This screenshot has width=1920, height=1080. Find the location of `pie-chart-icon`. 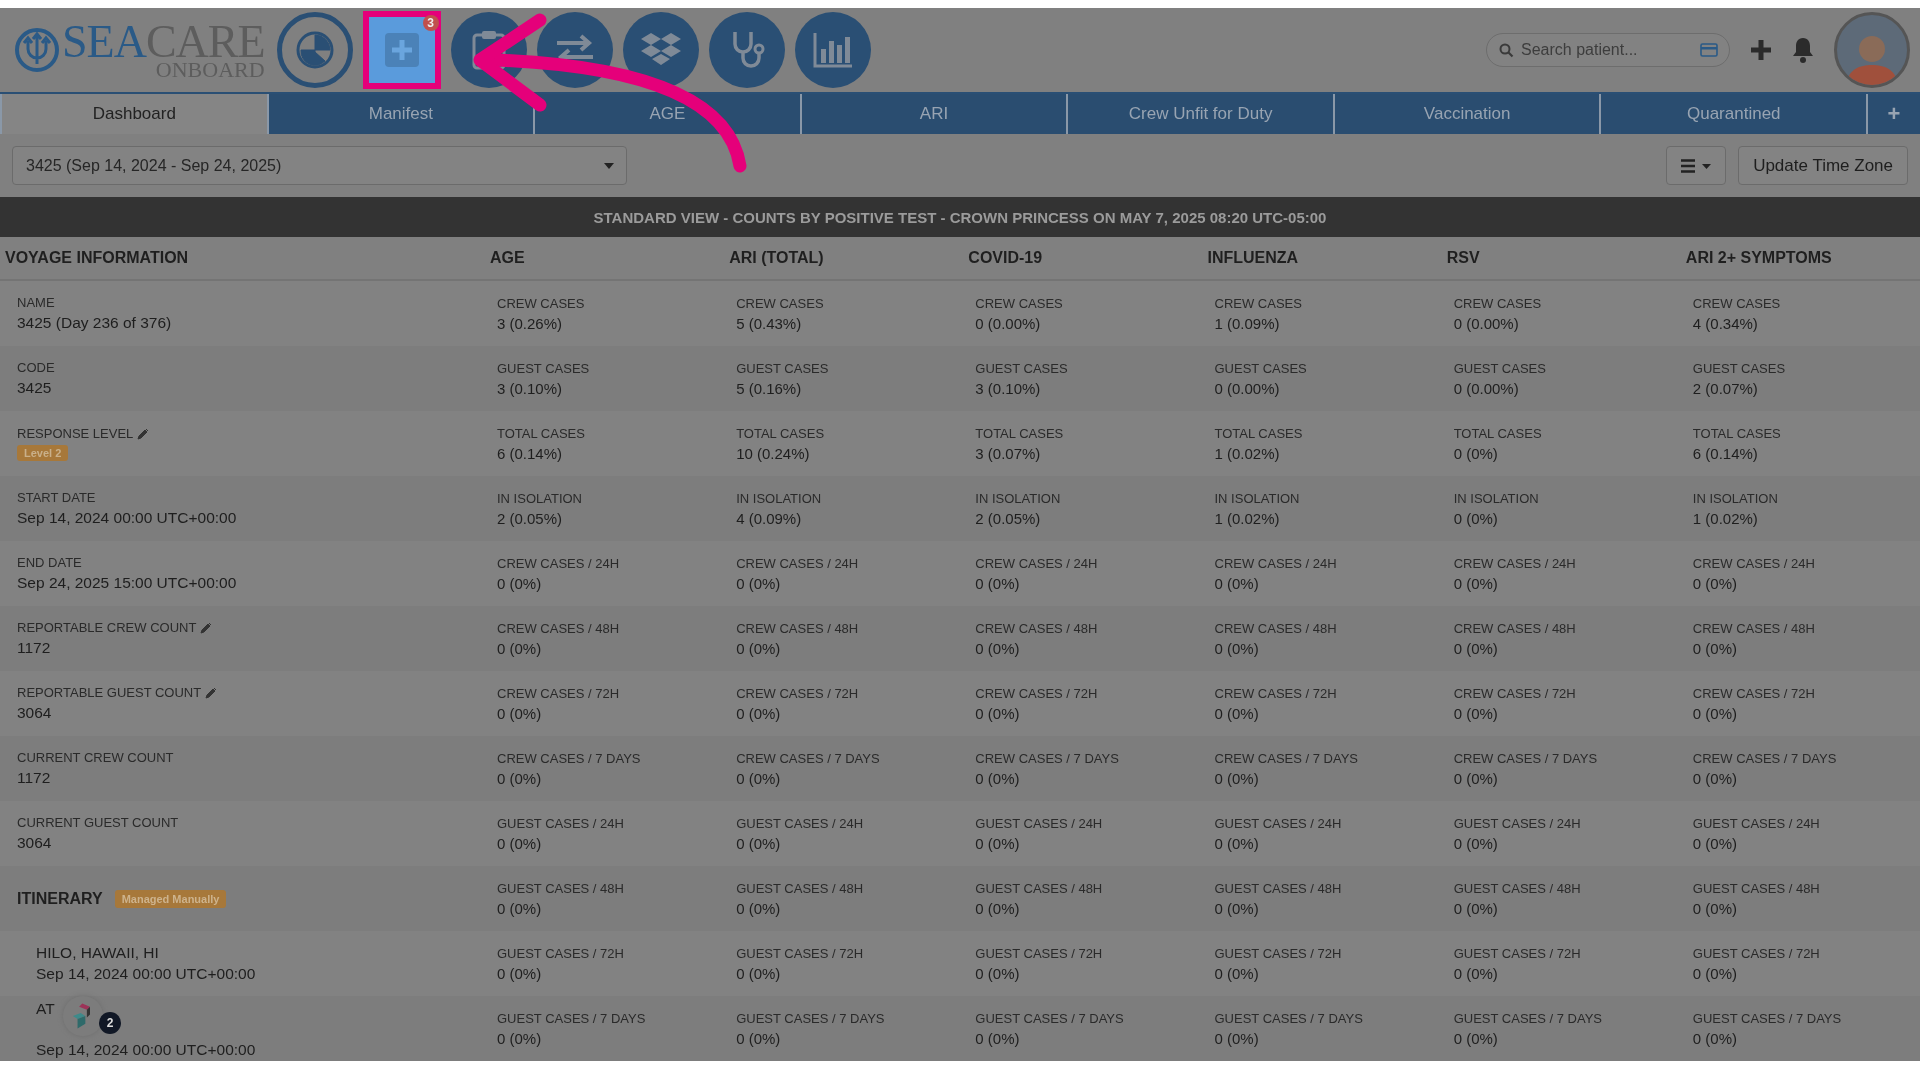

pie-chart-icon is located at coordinates (314, 50).